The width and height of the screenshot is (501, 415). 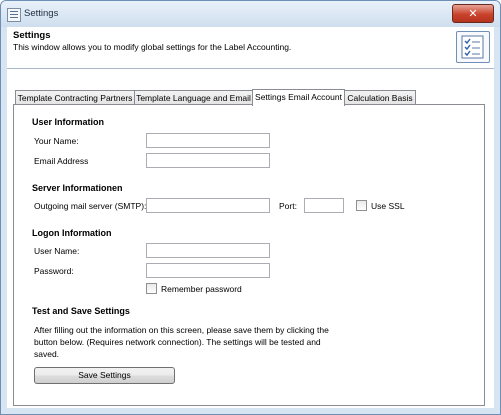 I want to click on use-ssl-label: Use SSL, so click(x=388, y=206).